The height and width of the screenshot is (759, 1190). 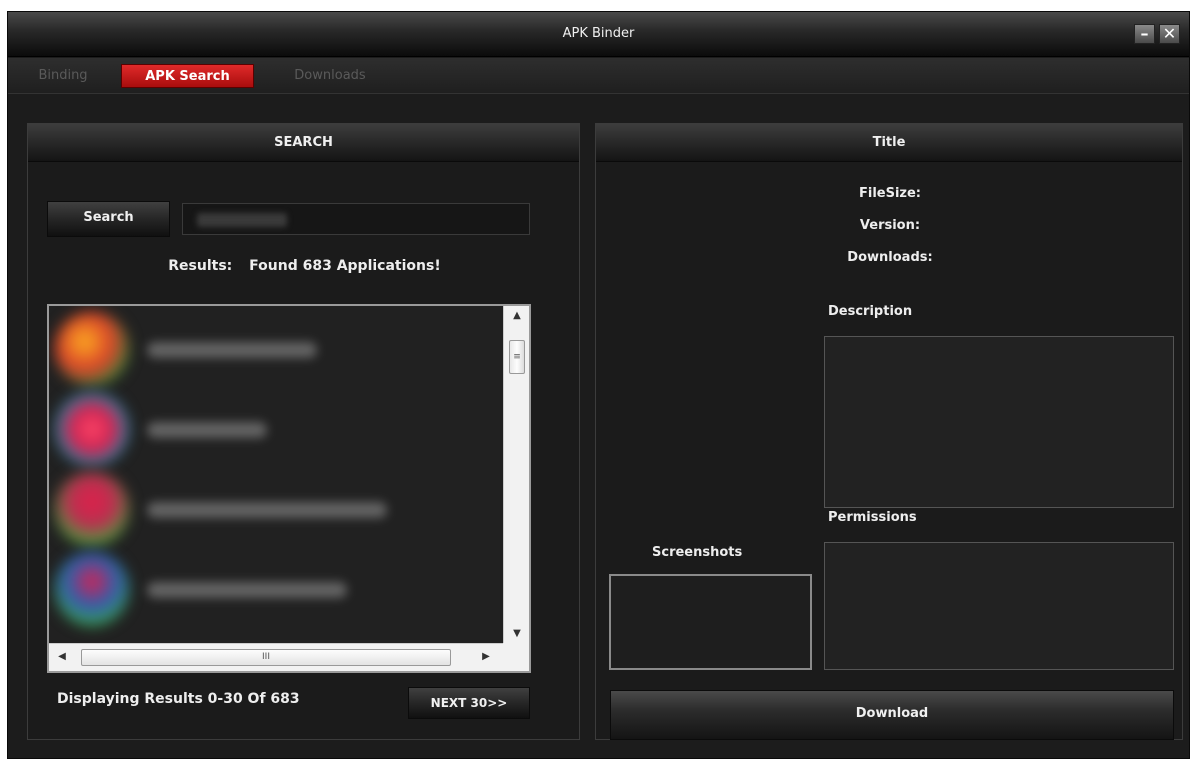 I want to click on search-input-text, so click(x=242, y=220).